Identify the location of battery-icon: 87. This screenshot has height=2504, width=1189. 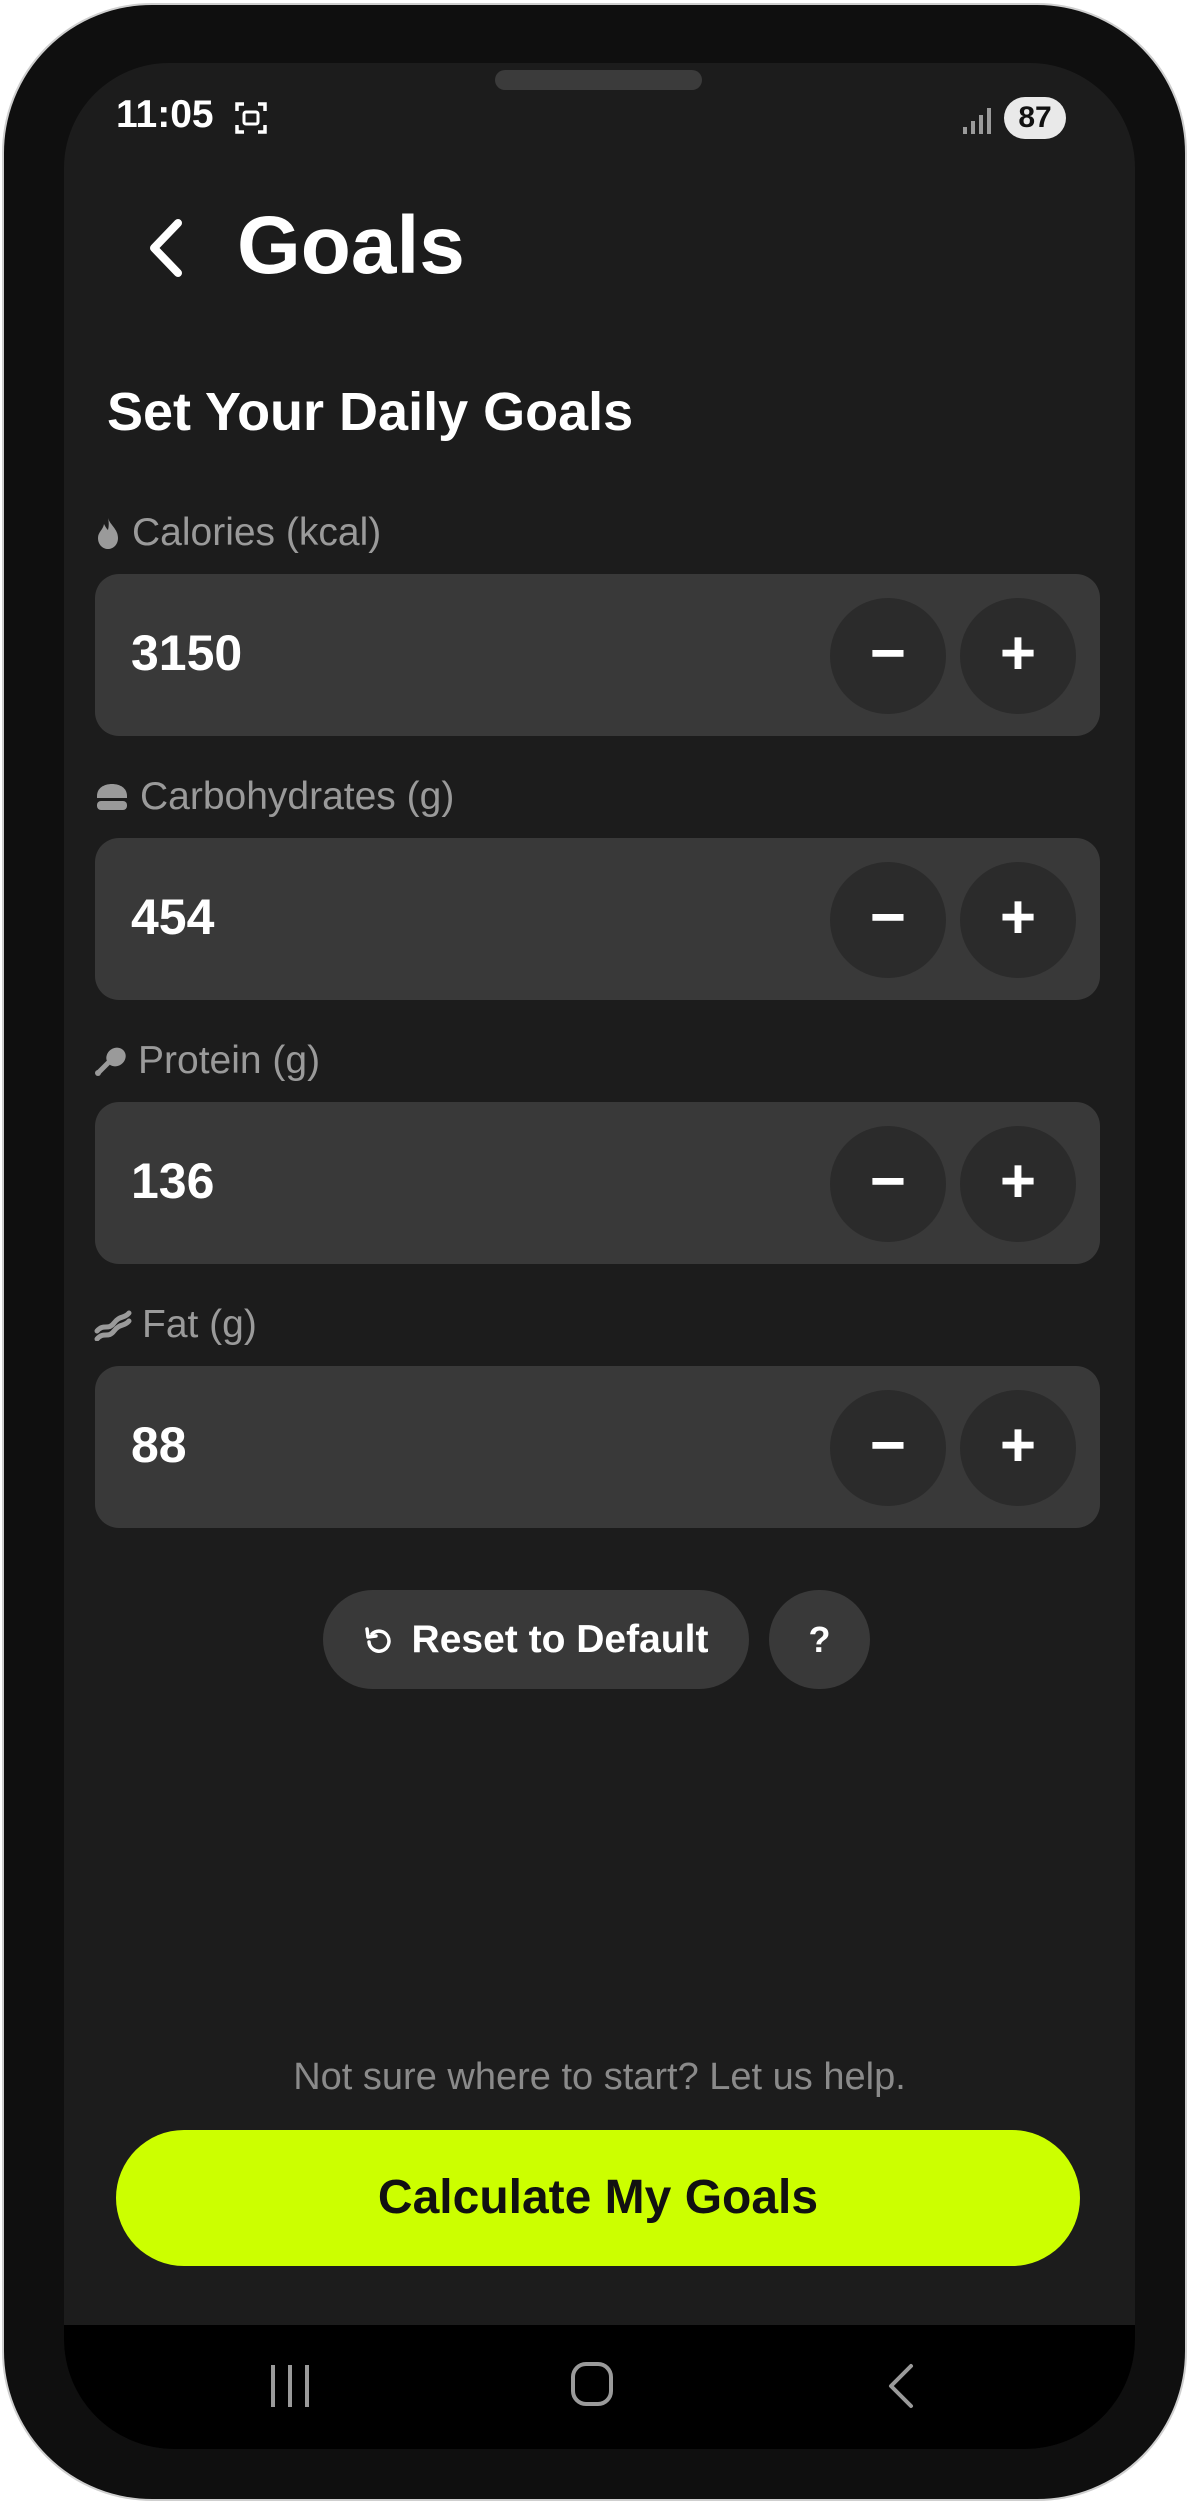
(1035, 118).